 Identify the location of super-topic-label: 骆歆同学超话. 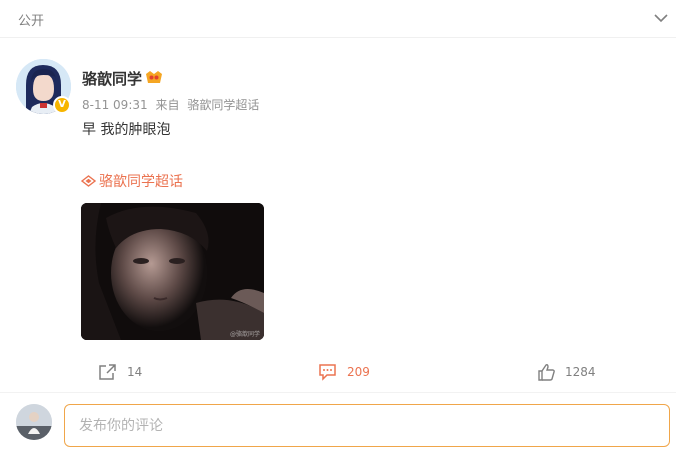
(141, 182).